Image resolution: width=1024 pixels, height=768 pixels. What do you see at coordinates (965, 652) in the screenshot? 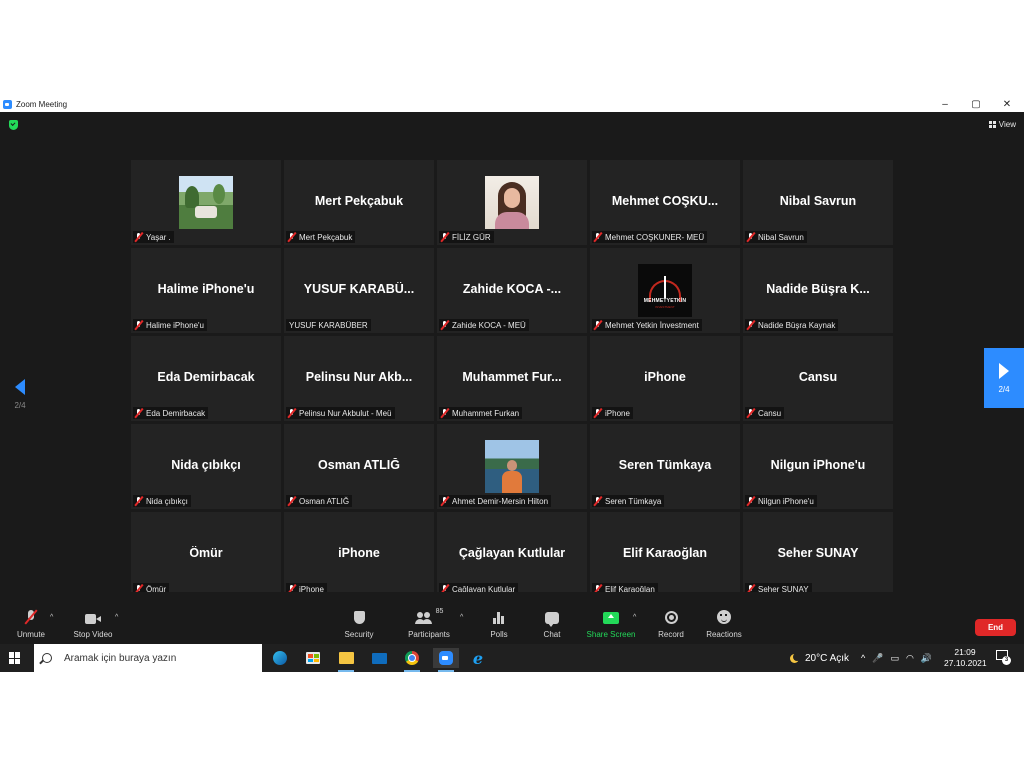
I see `clock-time: 21:09` at bounding box center [965, 652].